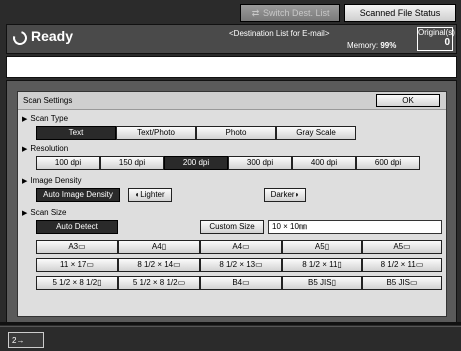  I want to click on scan-type-photo-button: Photo, so click(236, 133).